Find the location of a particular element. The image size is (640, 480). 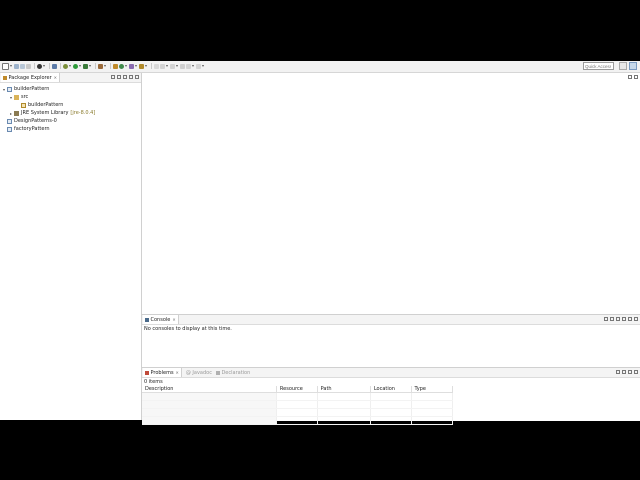

open-type-icon is located at coordinates (131, 66).